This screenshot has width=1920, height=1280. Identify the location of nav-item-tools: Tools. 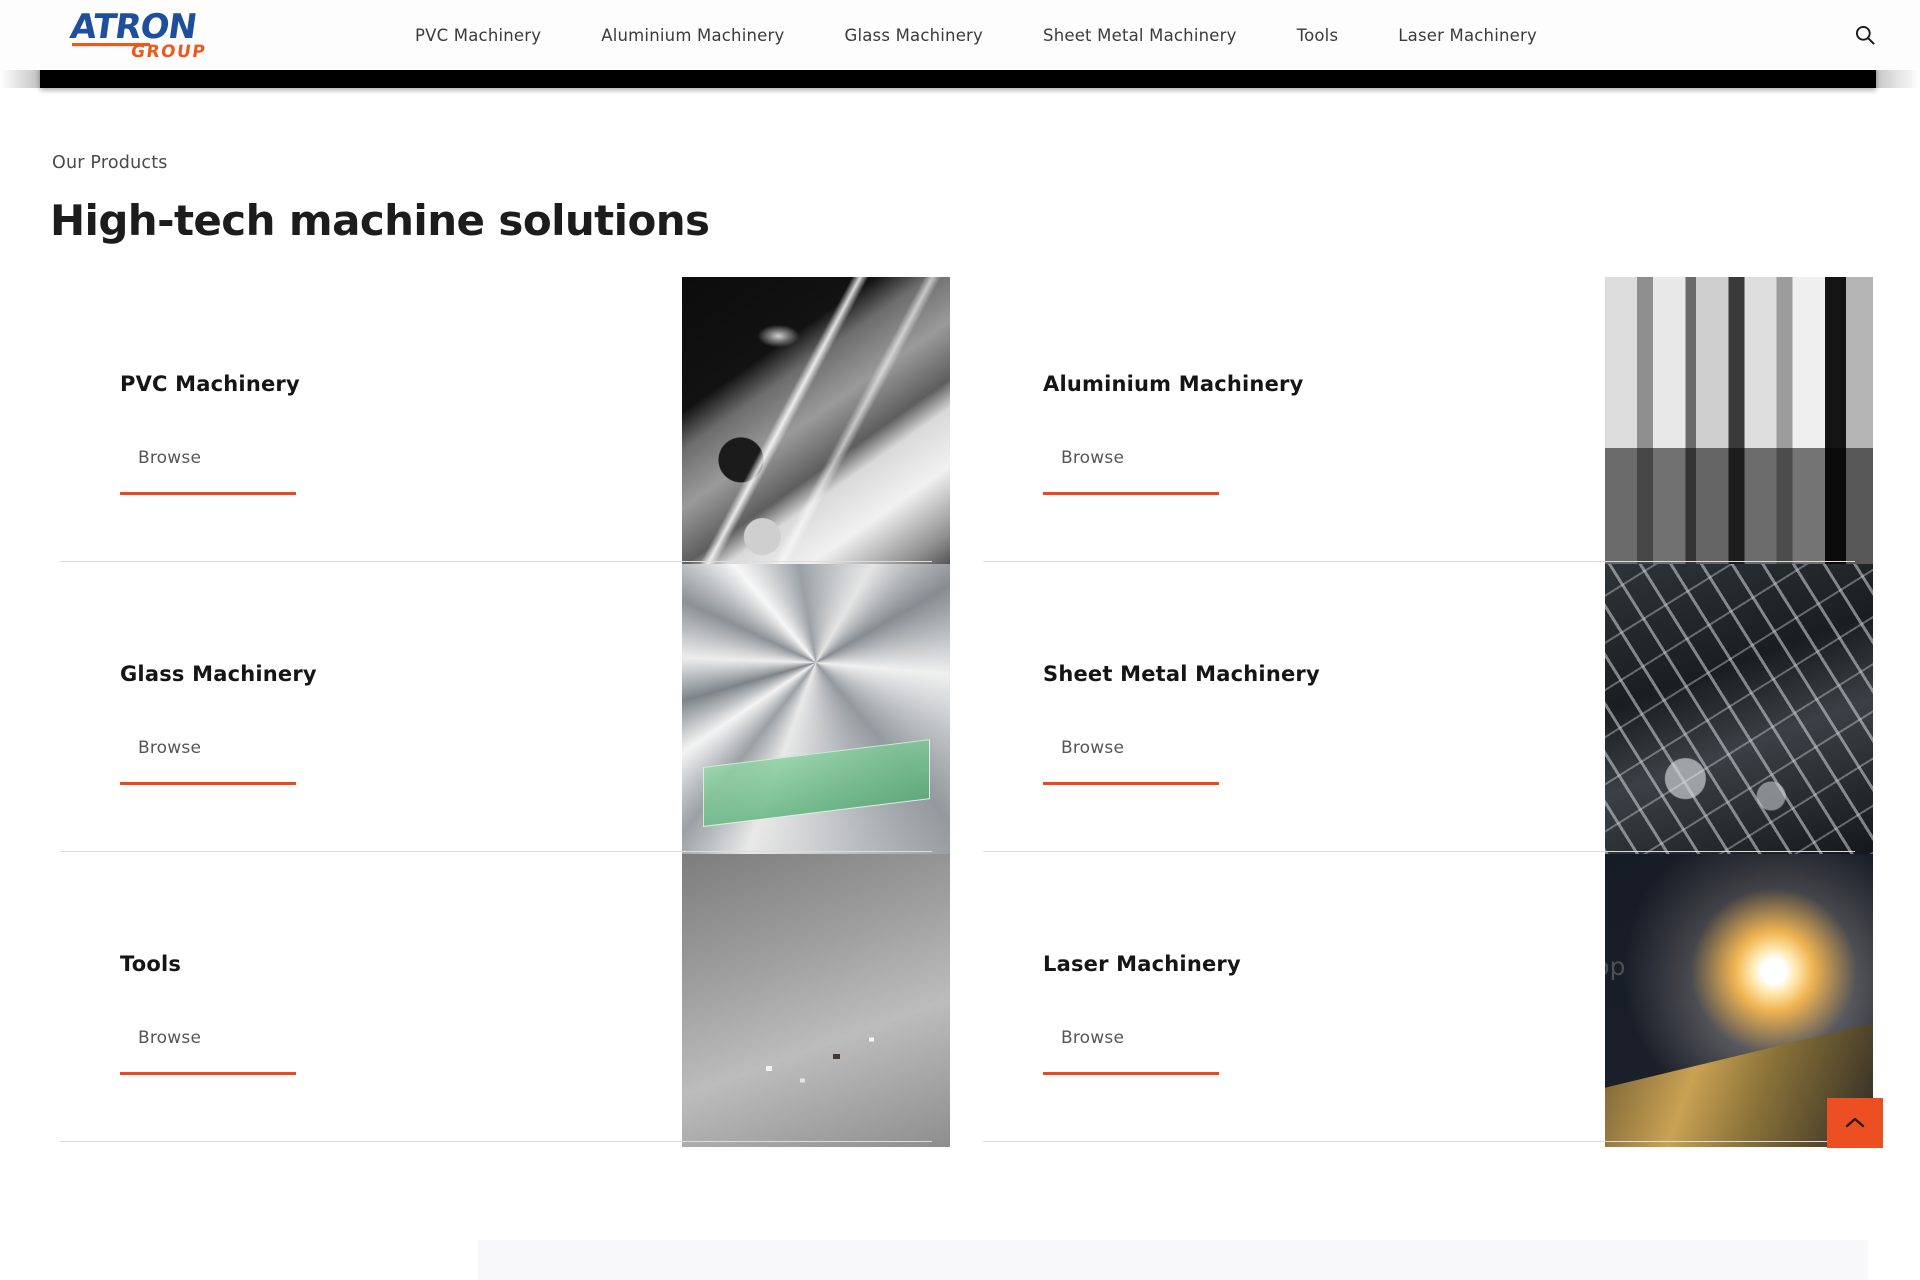
(1318, 35).